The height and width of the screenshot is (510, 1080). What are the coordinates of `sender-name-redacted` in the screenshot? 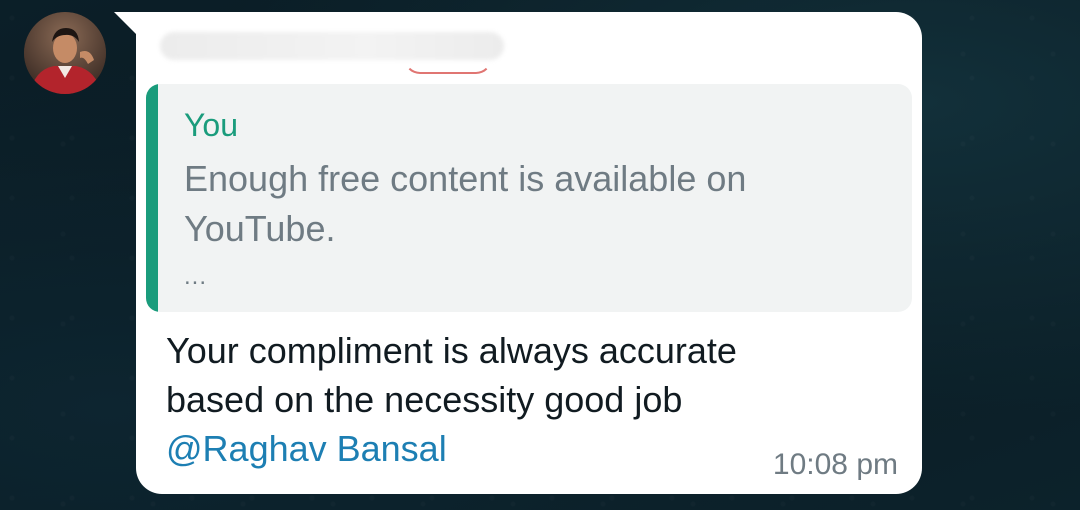 It's located at (332, 46).